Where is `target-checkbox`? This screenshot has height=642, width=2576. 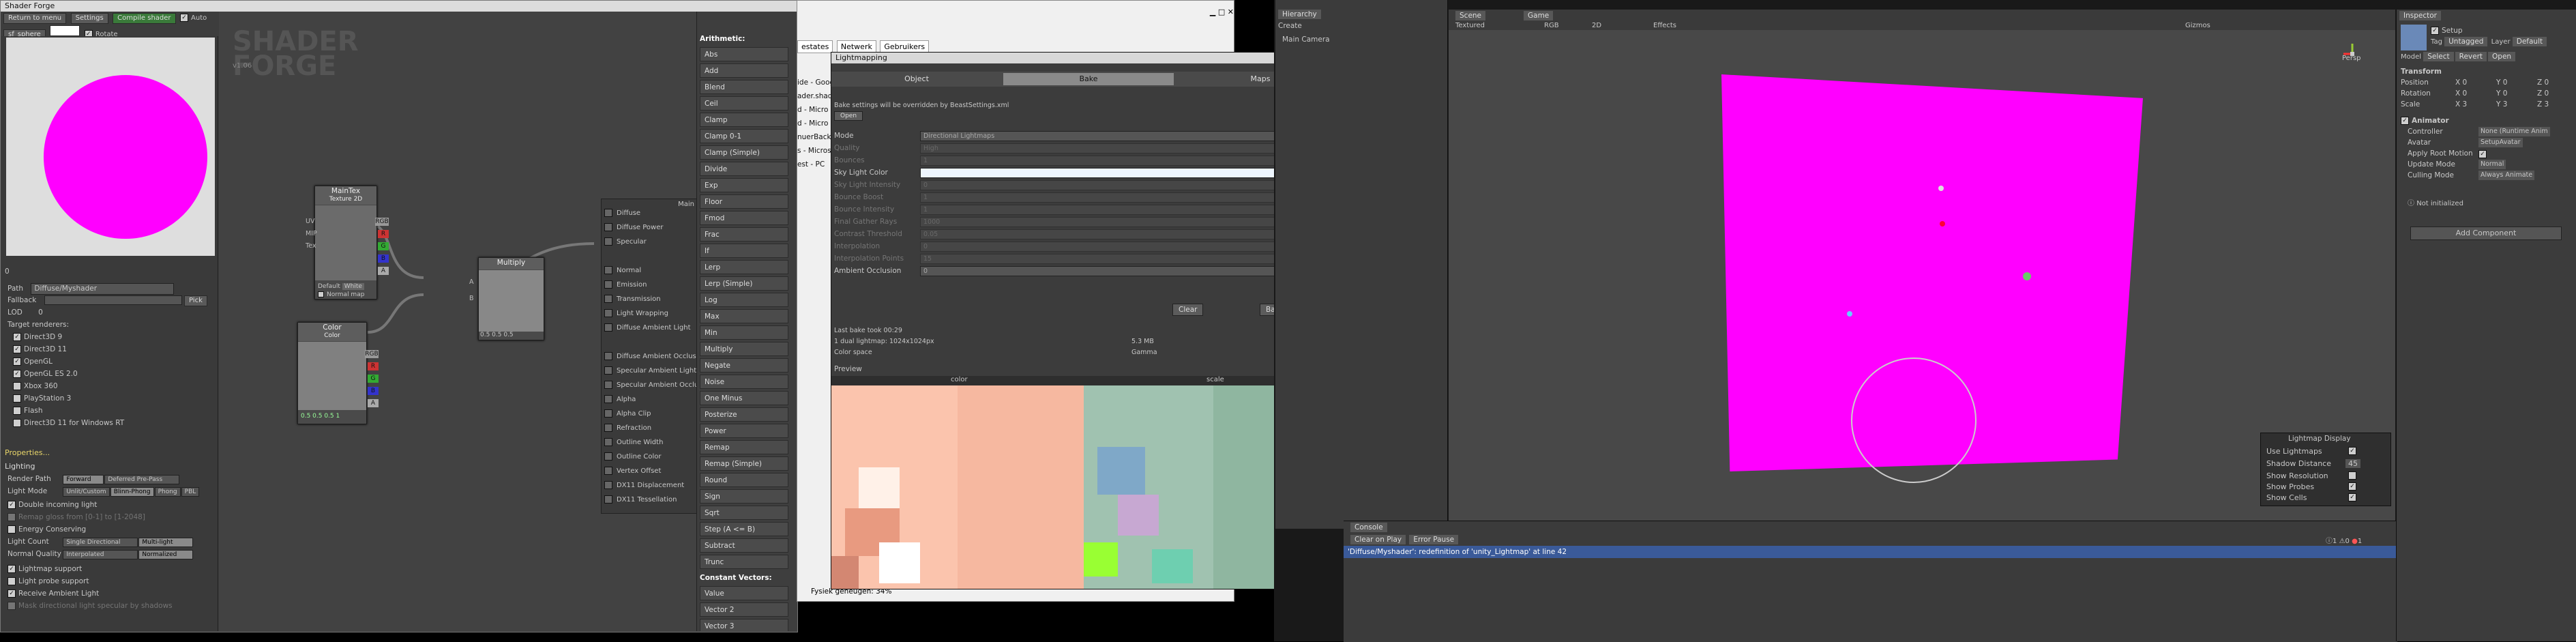 target-checkbox is located at coordinates (17, 423).